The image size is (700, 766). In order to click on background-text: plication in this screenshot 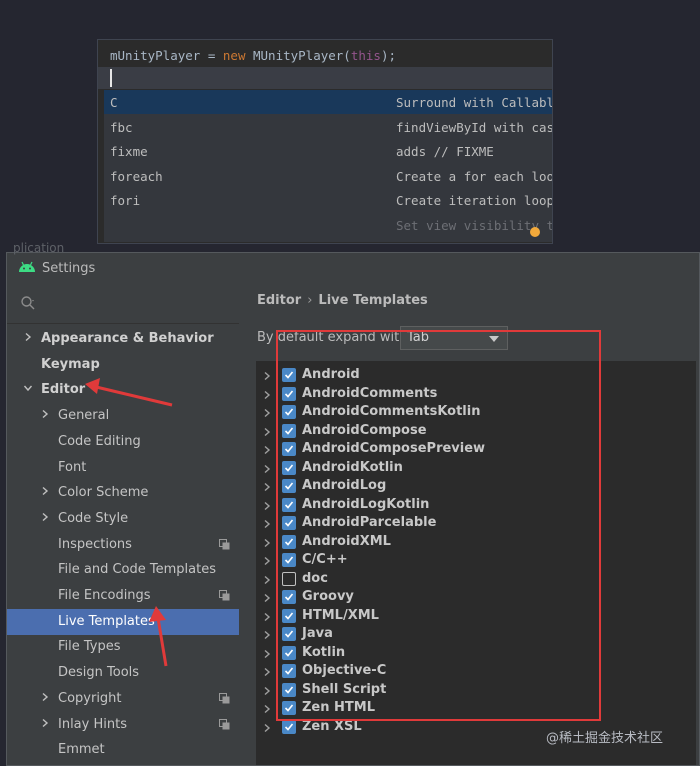, I will do `click(39, 248)`.